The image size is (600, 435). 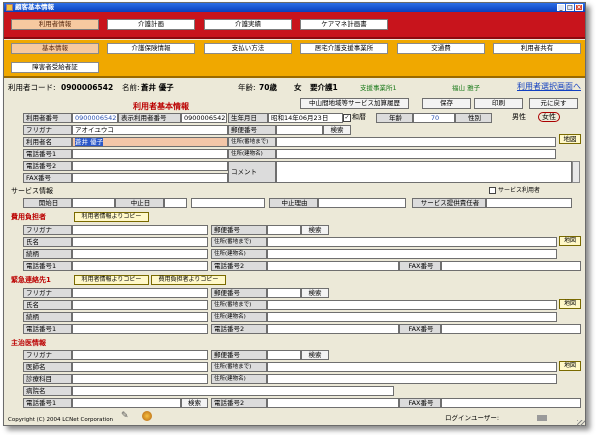 I want to click on payer-addr2-field, so click(x=412, y=254).